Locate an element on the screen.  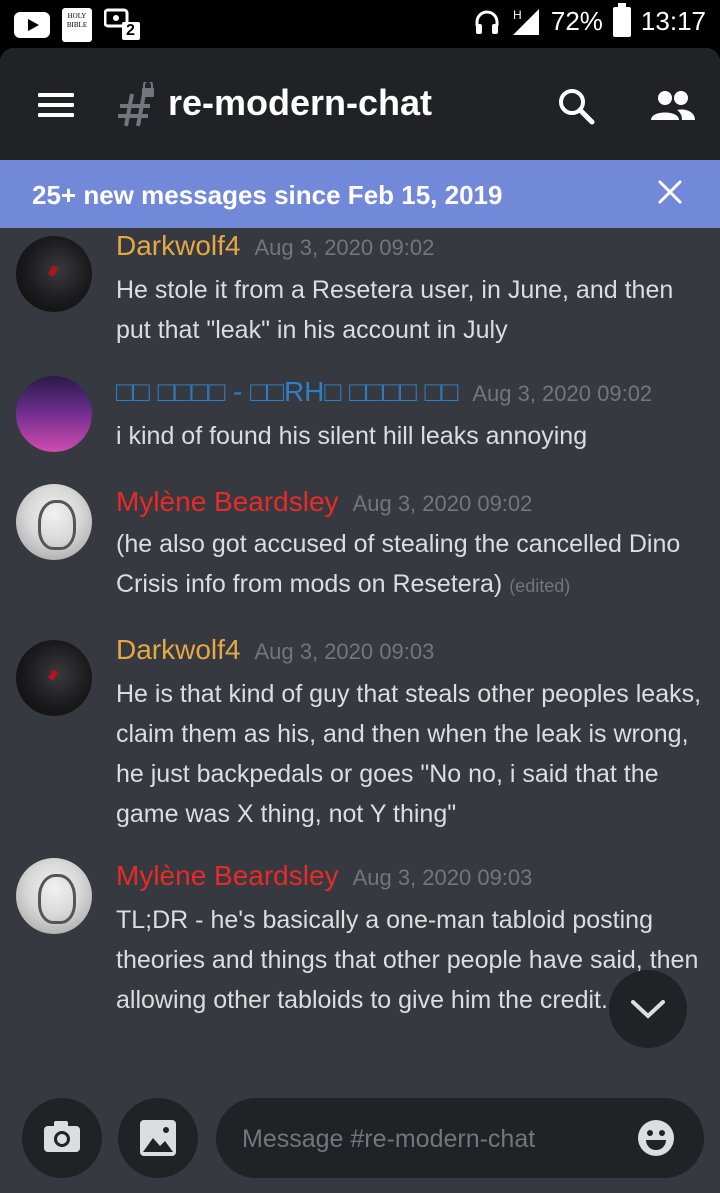
battery-percent: 72% is located at coordinates (576, 21).